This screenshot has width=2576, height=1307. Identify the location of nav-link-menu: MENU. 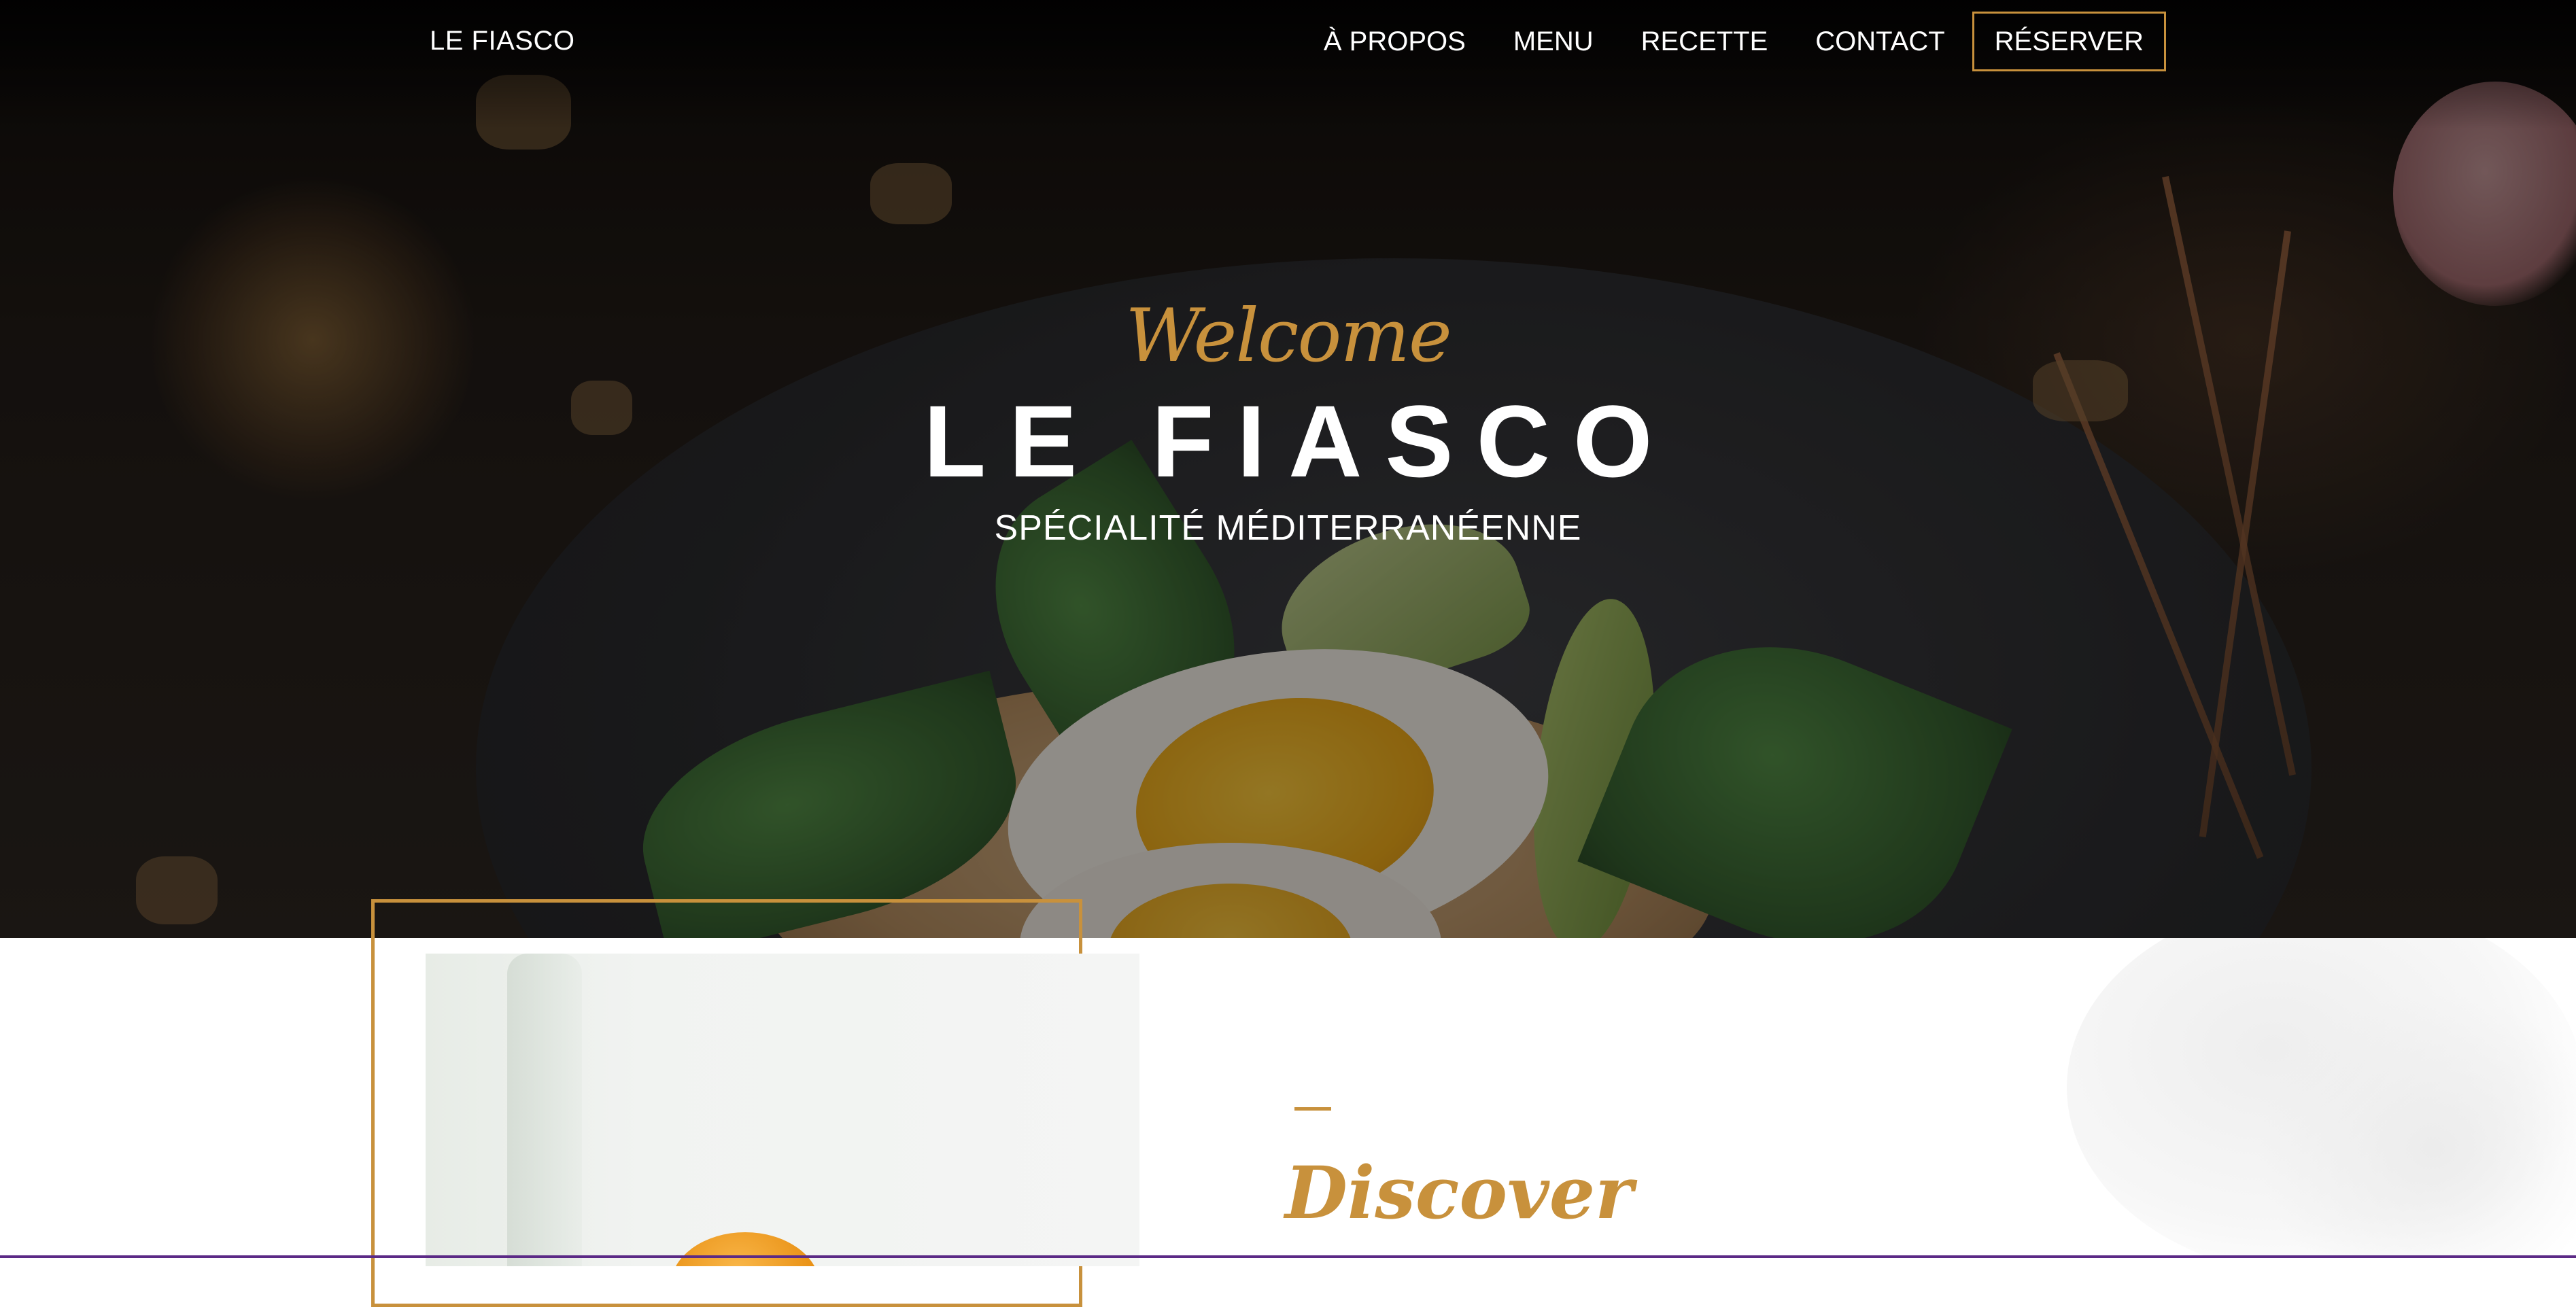
(1553, 41).